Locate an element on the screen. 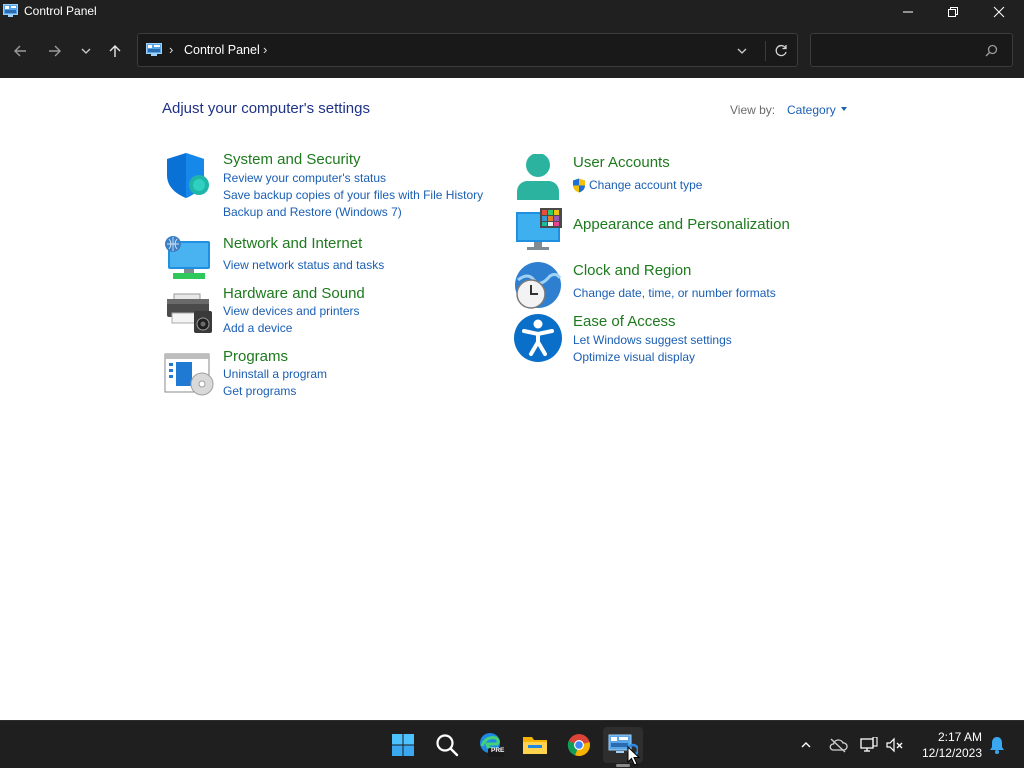 The height and width of the screenshot is (768, 1024). taskbar-edge-pre: PRE is located at coordinates (491, 745).